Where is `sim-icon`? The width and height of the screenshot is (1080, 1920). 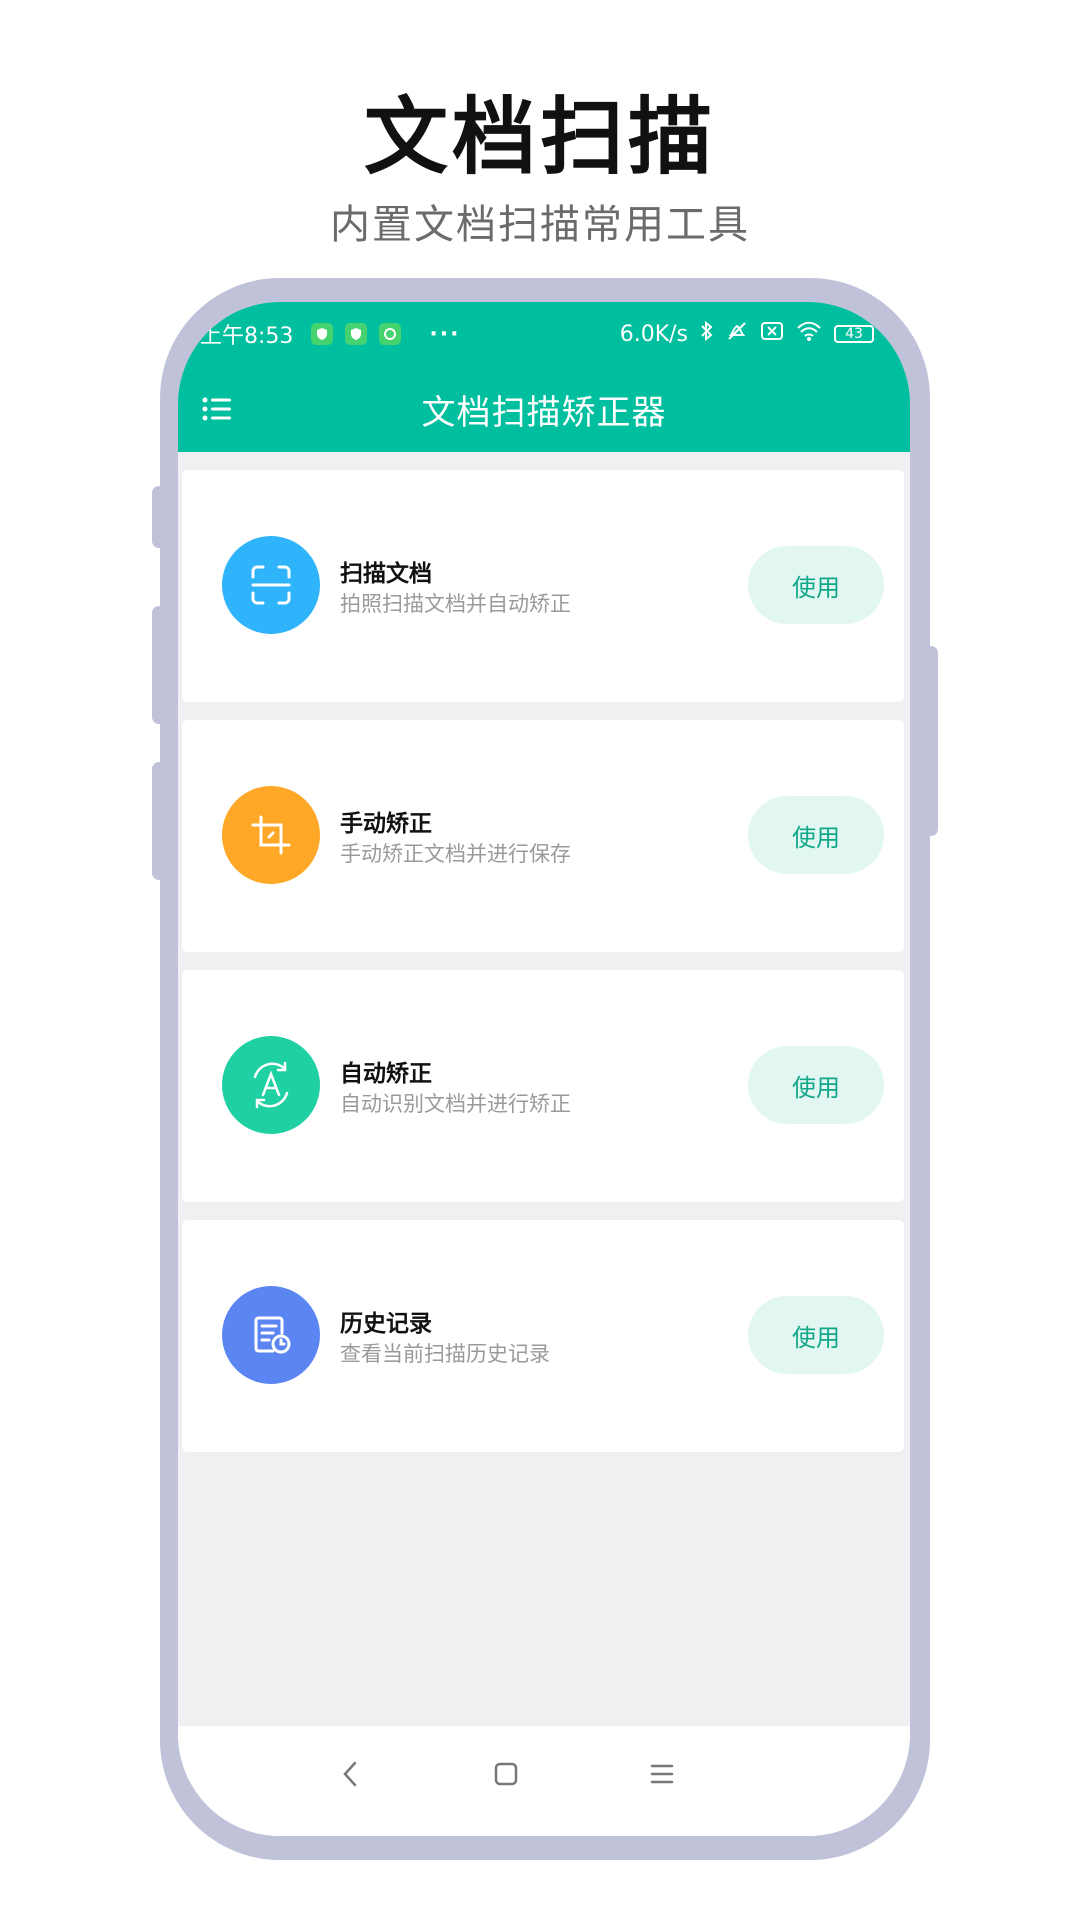 sim-icon is located at coordinates (772, 334).